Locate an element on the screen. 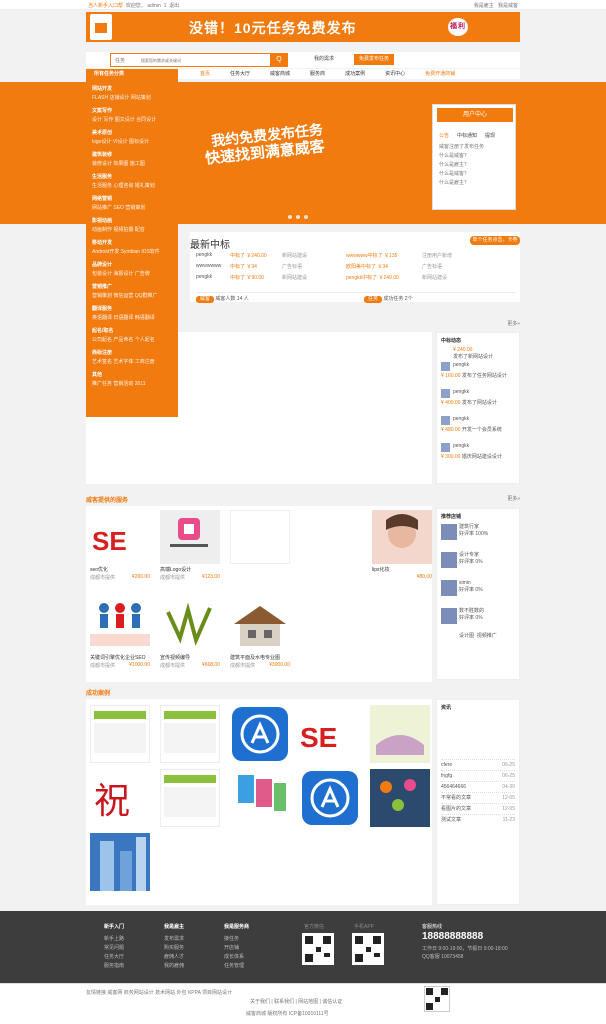 This screenshot has height=1024, width=606. shop-item: simin 好评率 0% is located at coordinates (478, 592).